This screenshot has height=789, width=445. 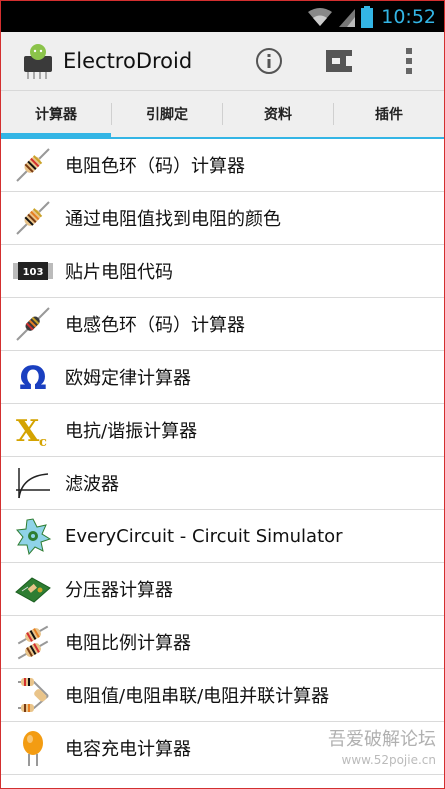 What do you see at coordinates (388, 760) in the screenshot?
I see `watermark-url: www.52pojie.cn` at bounding box center [388, 760].